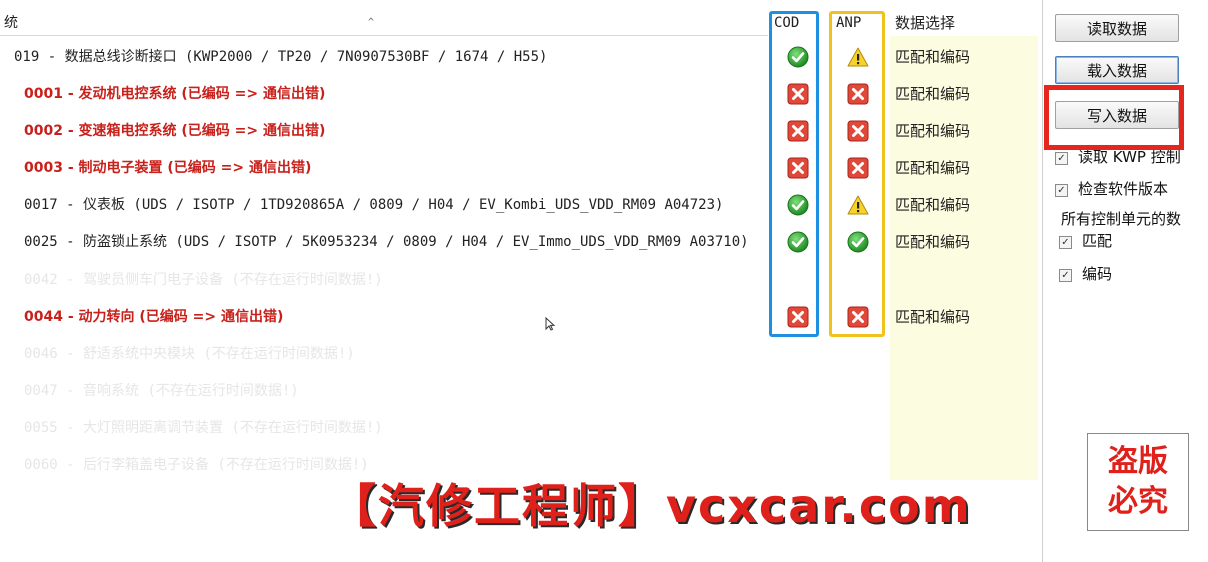 The image size is (1208, 562). What do you see at coordinates (857, 174) in the screenshot?
I see `anp-column-highlight` at bounding box center [857, 174].